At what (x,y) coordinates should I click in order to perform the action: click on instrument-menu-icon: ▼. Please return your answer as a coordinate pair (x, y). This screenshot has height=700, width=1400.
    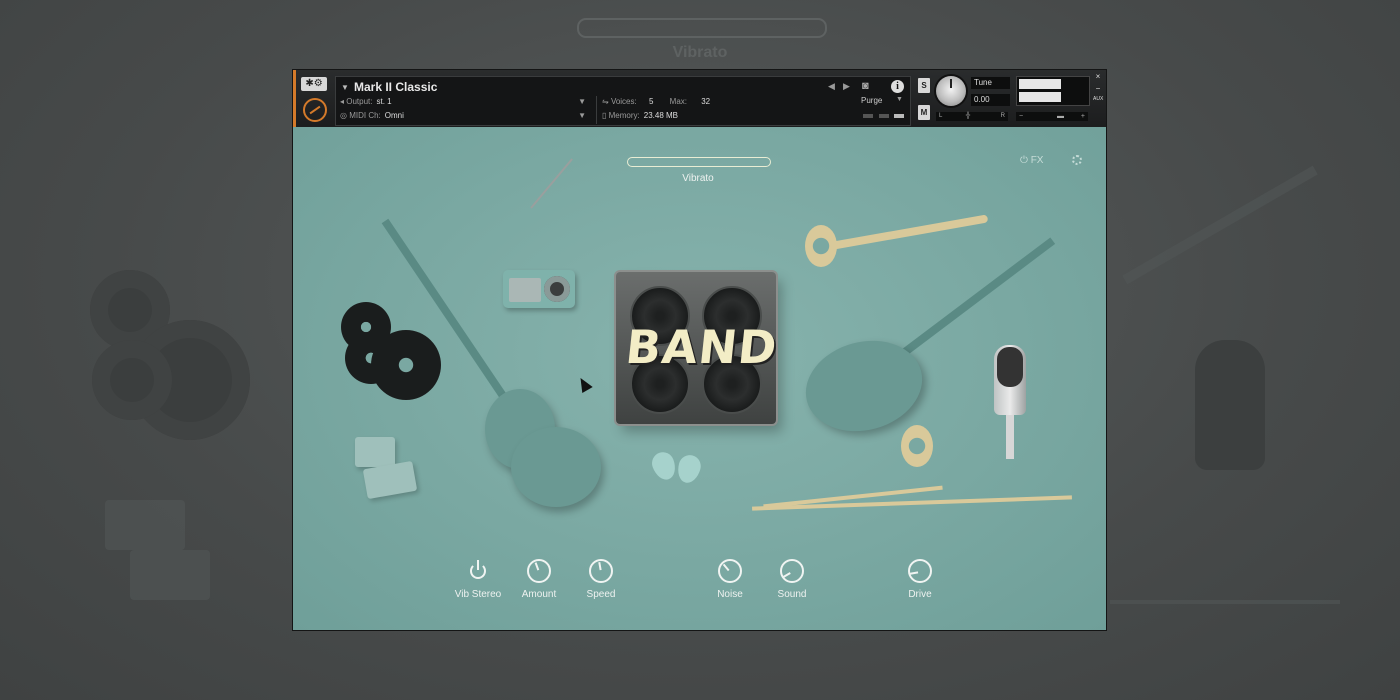
    Looking at the image, I should click on (345, 87).